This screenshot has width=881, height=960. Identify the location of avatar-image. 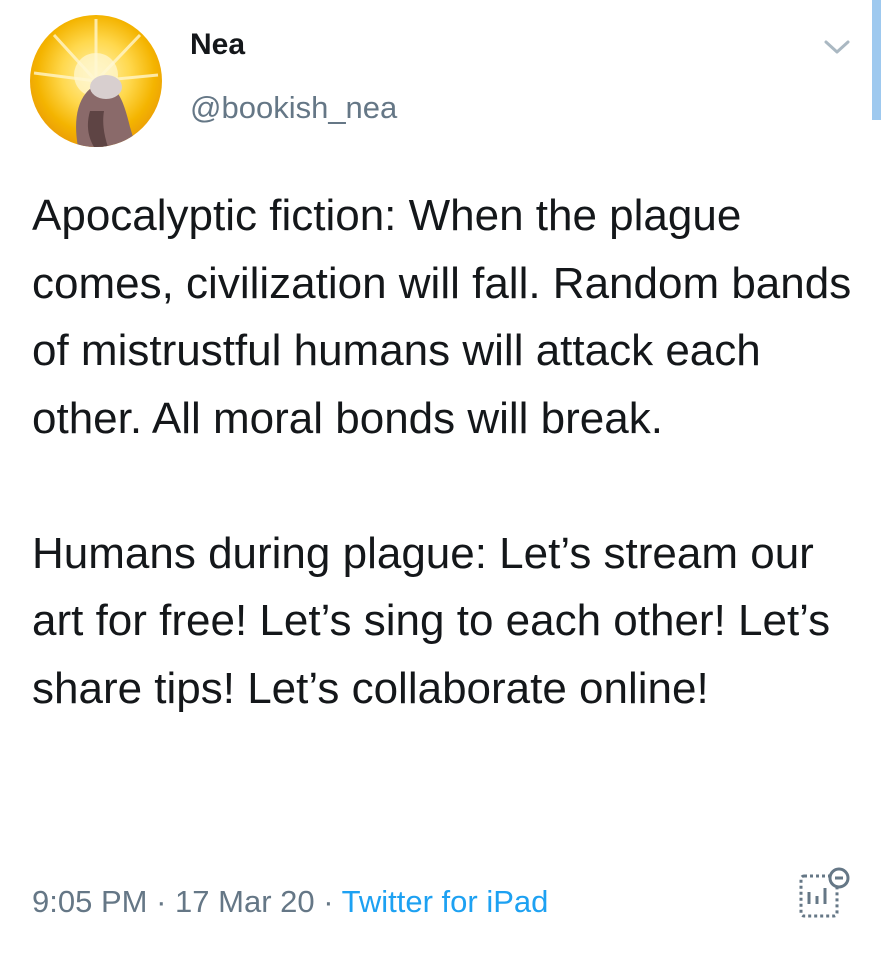
(96, 83).